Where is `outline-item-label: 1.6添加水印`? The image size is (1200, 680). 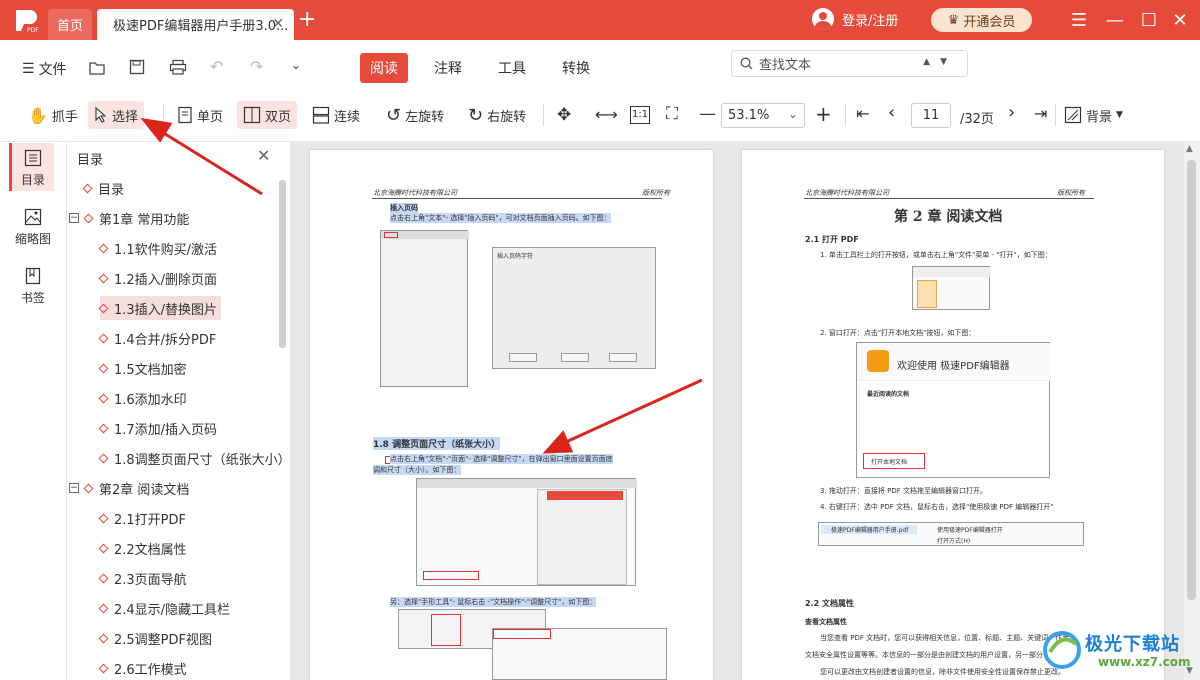 outline-item-label: 1.6添加水印 is located at coordinates (150, 400).